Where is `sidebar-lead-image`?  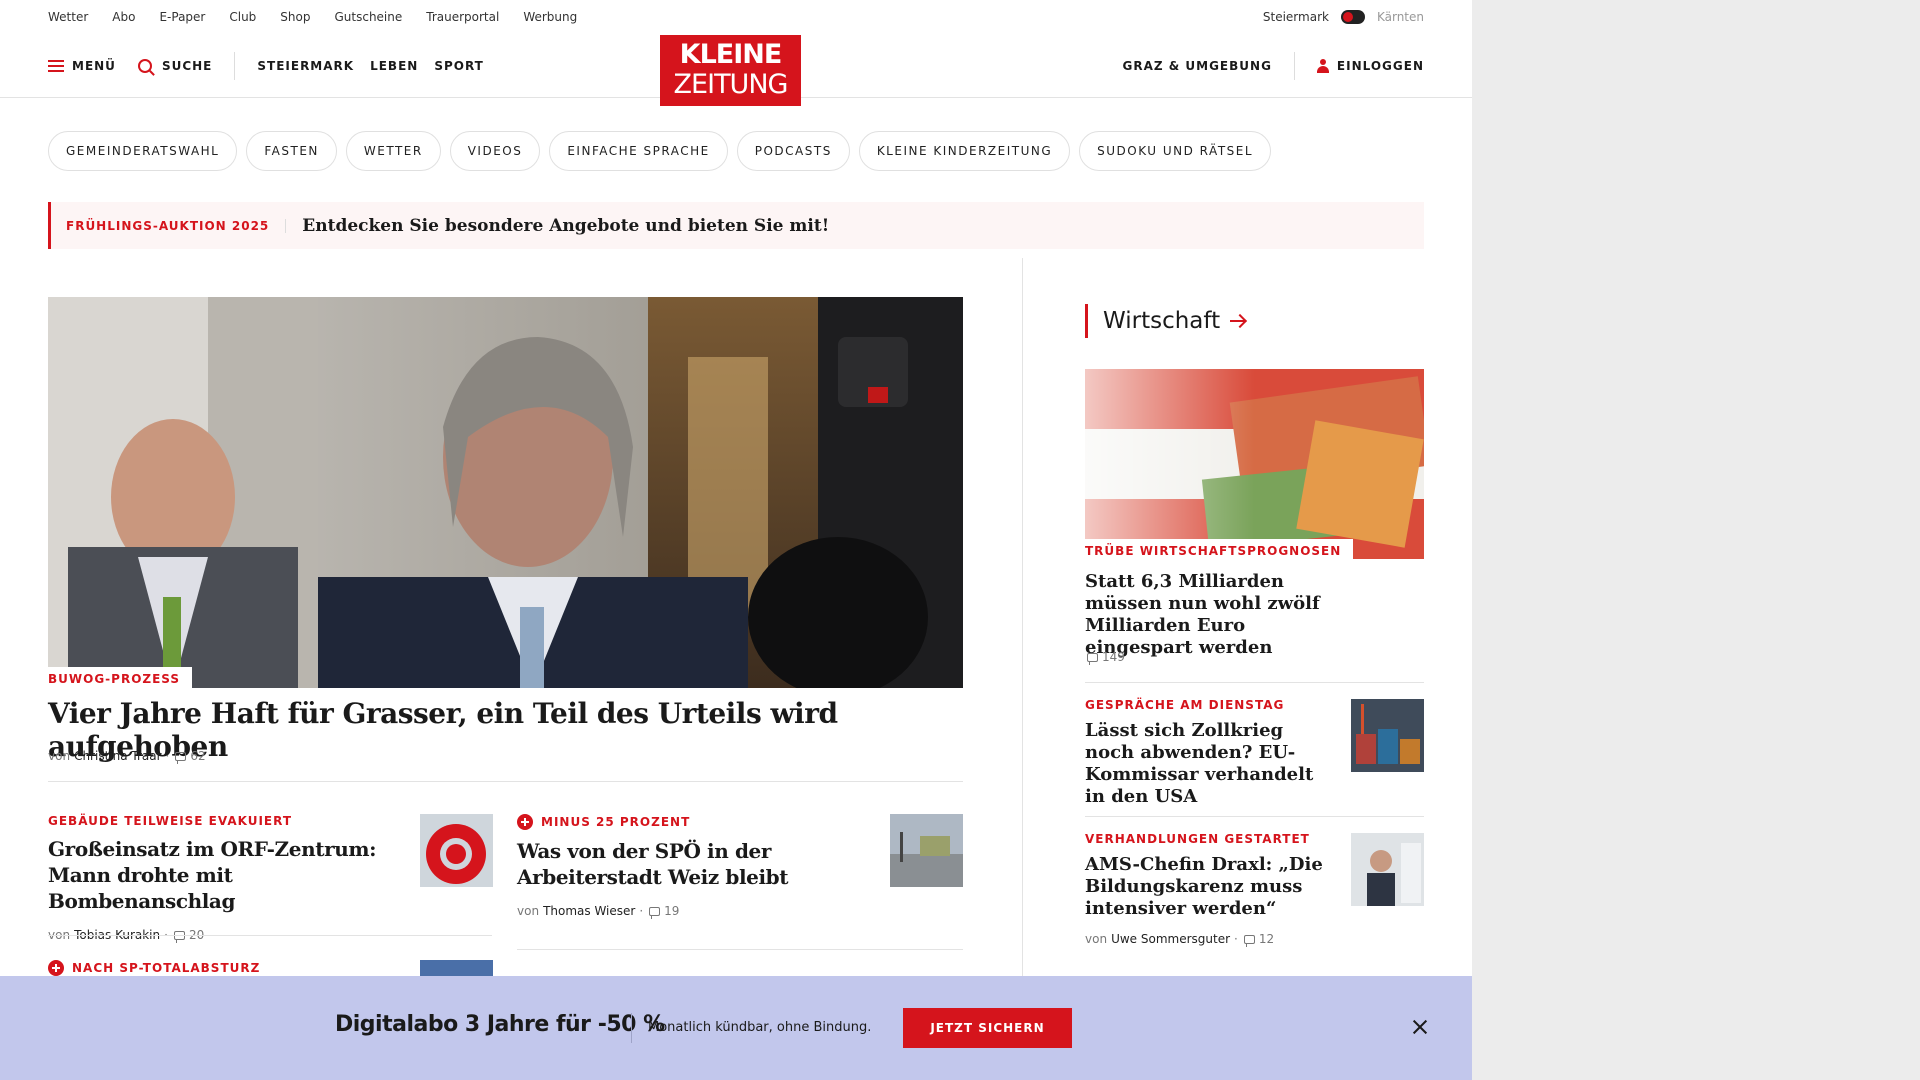
sidebar-lead-image is located at coordinates (1254, 464).